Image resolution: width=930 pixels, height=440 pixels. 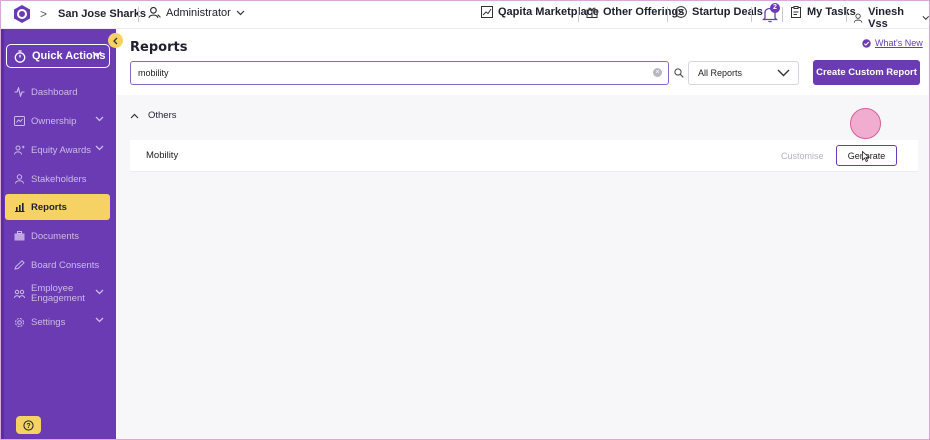 I want to click on sidebar-item-dashboard: Dashboard, so click(x=57, y=92).